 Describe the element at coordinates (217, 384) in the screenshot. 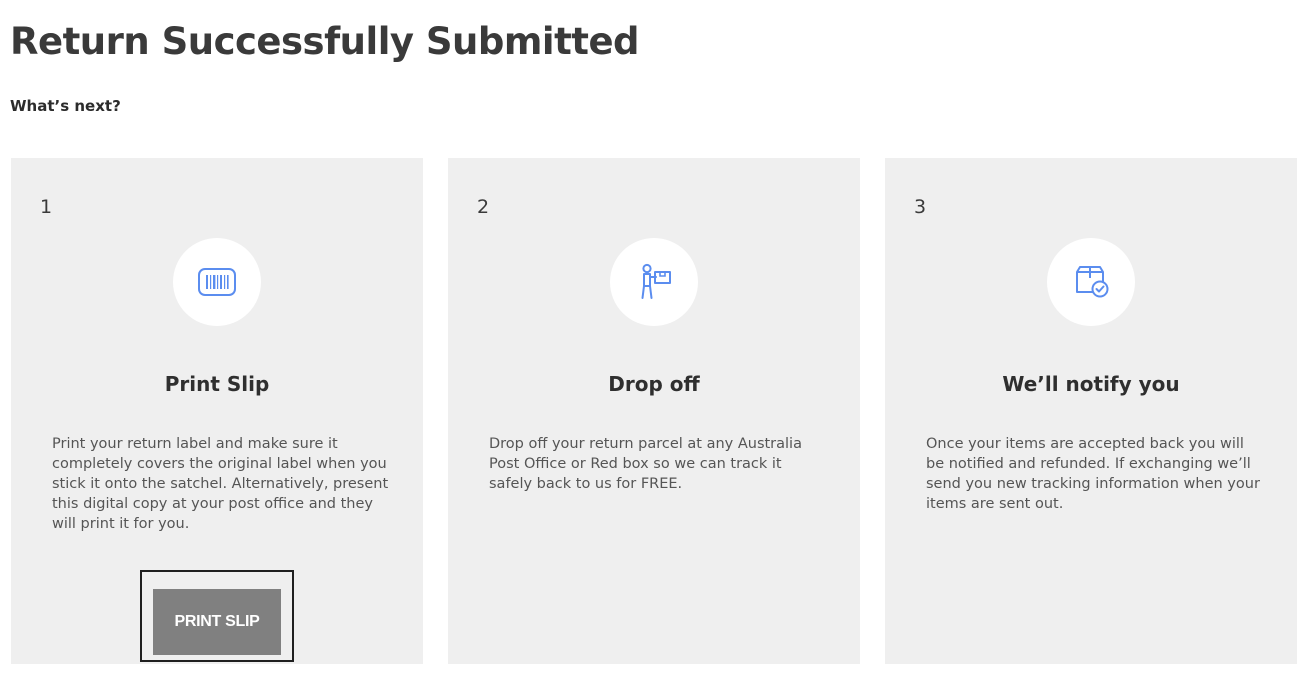

I see `step-title: Print Slip` at that location.